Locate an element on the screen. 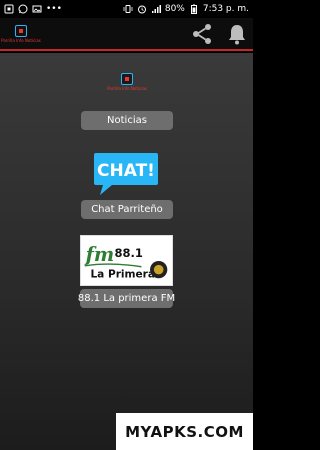 The height and width of the screenshot is (450, 320). app-bar-actions is located at coordinates (219, 34).